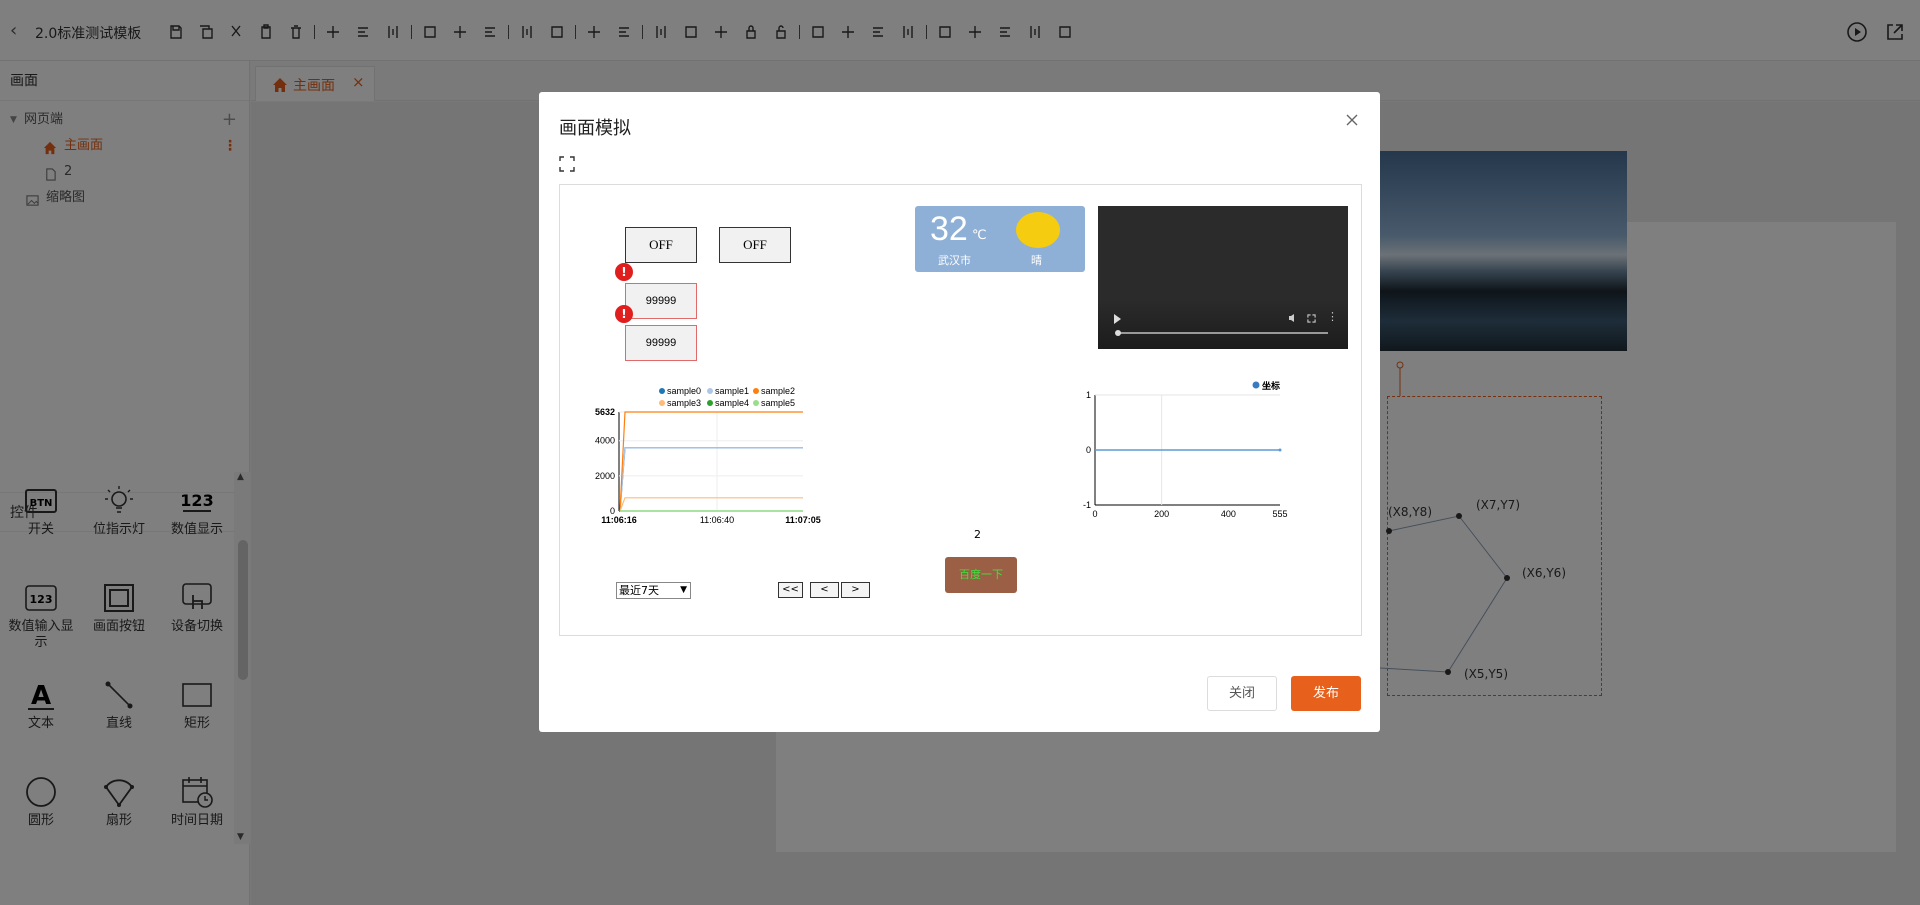 The height and width of the screenshot is (905, 1920). I want to click on fullscreen-video-icon, so click(1311, 317).